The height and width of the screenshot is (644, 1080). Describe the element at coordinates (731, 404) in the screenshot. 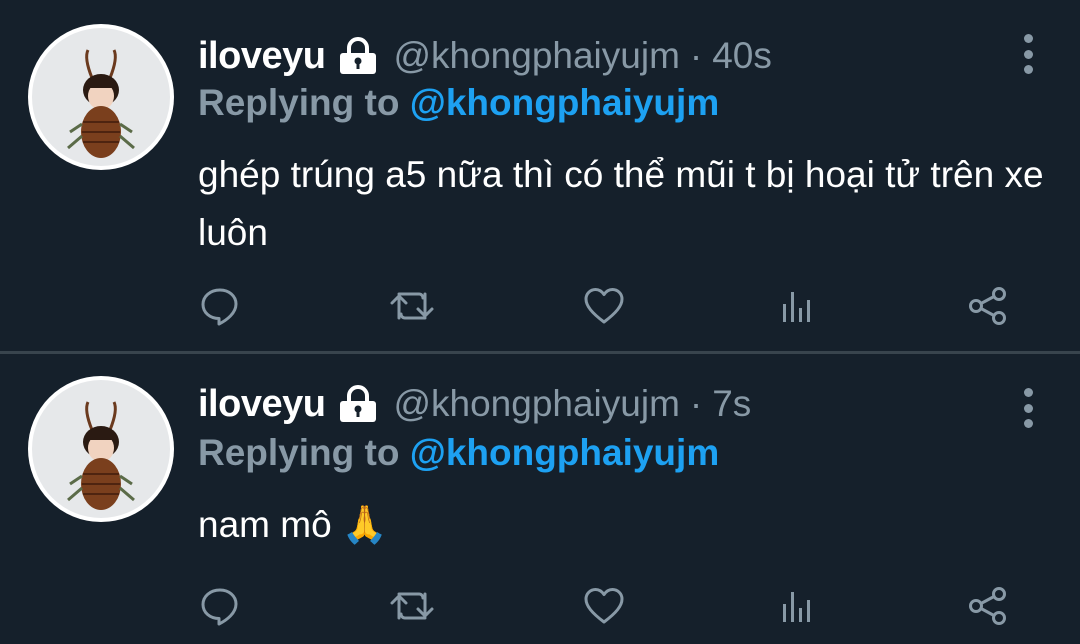

I see `timestamp: 7s` at that location.